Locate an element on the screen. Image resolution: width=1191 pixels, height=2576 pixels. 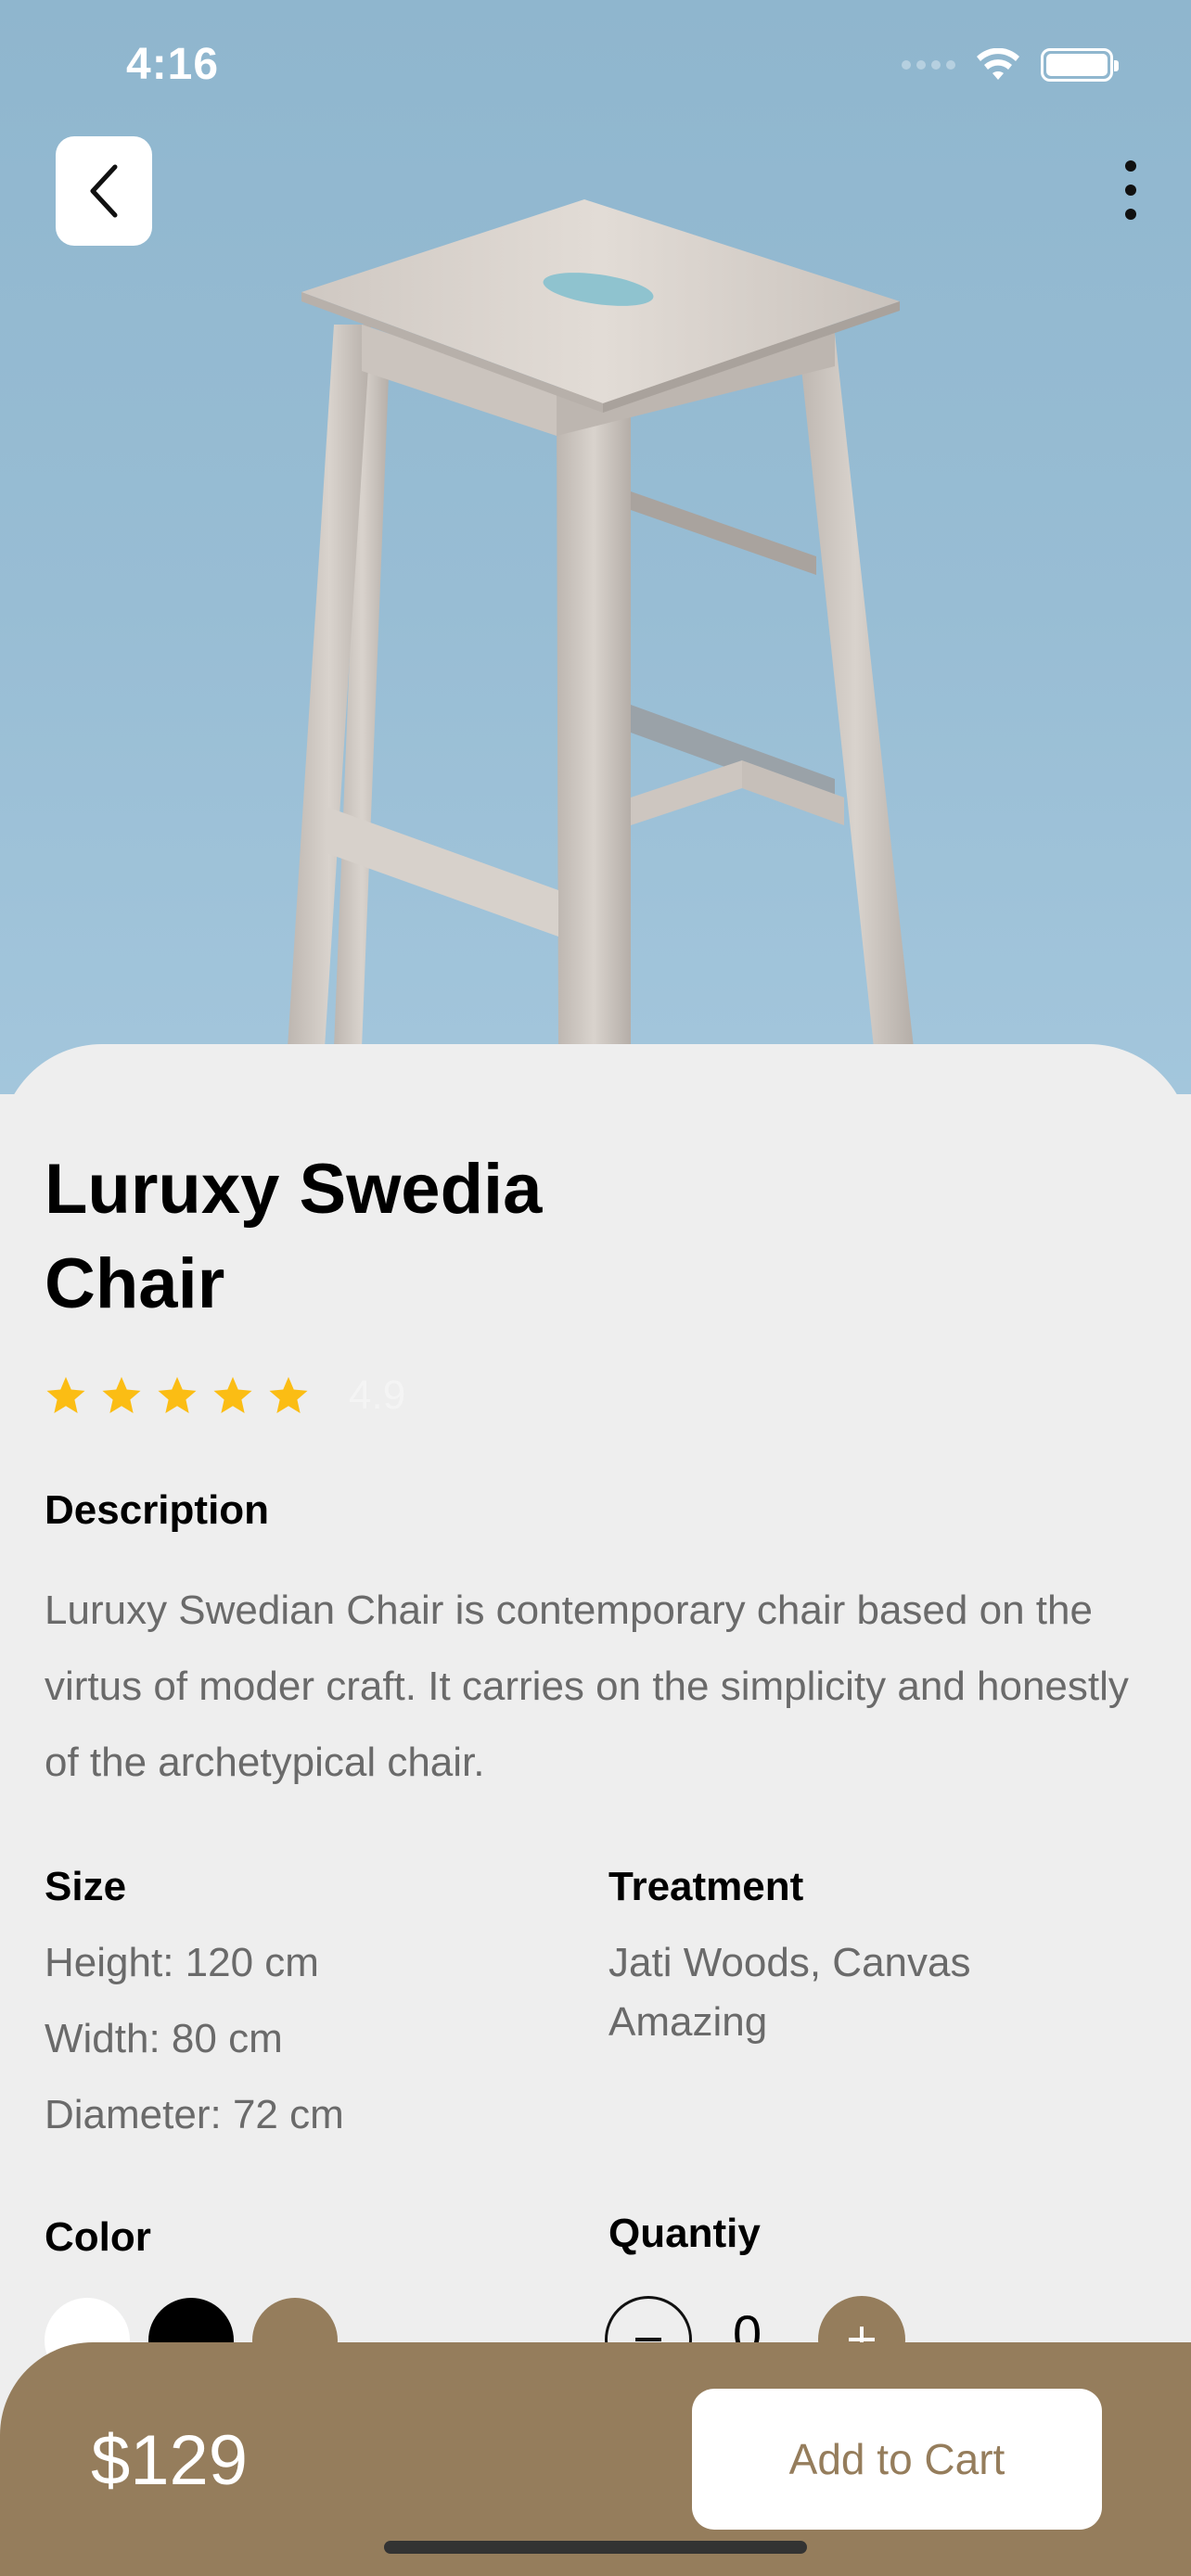
home-indicator is located at coordinates (595, 2547).